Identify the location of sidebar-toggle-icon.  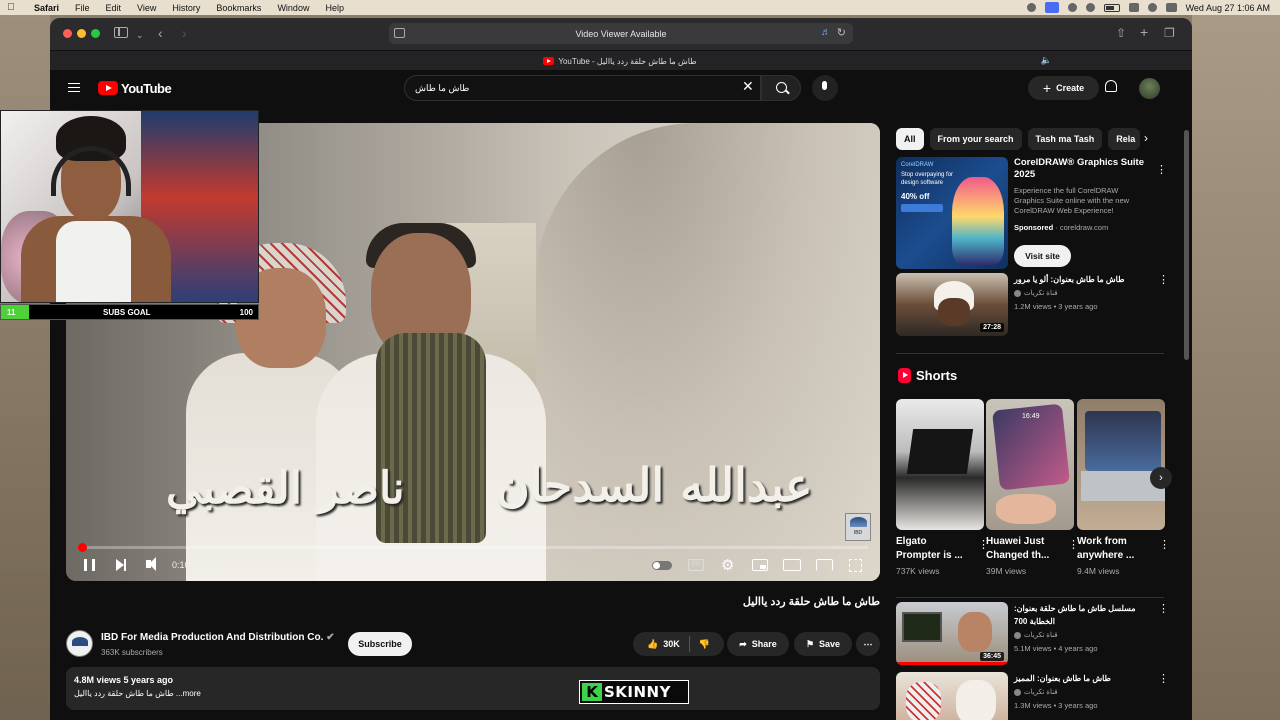
(121, 32).